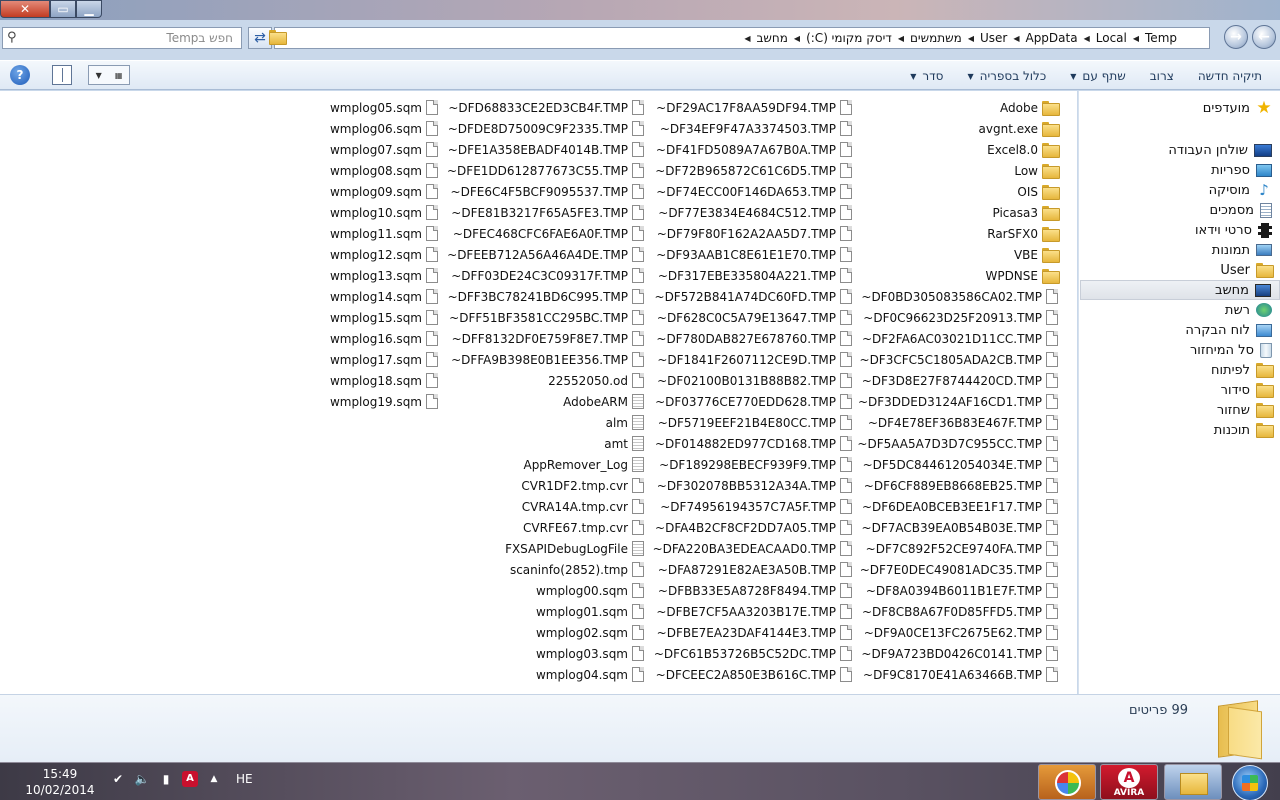 This screenshot has height=800, width=1280. Describe the element at coordinates (961, 590) in the screenshot. I see `file-item: ~DF8A0394B6011B1E7F.TMP` at that location.